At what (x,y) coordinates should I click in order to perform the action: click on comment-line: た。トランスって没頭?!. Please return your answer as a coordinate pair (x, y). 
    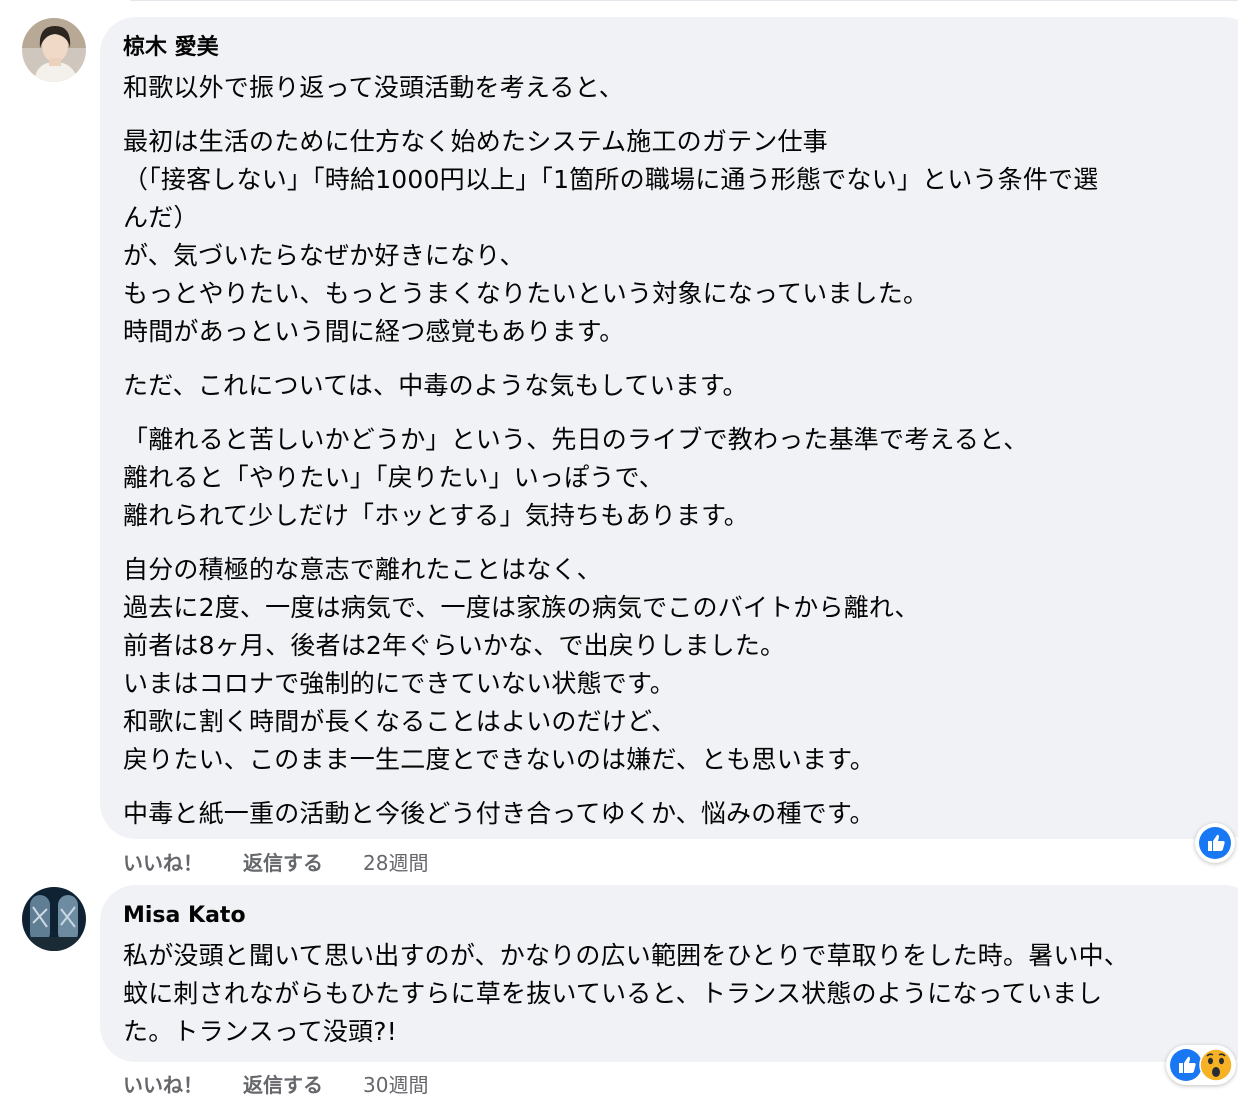
    Looking at the image, I should click on (260, 1031).